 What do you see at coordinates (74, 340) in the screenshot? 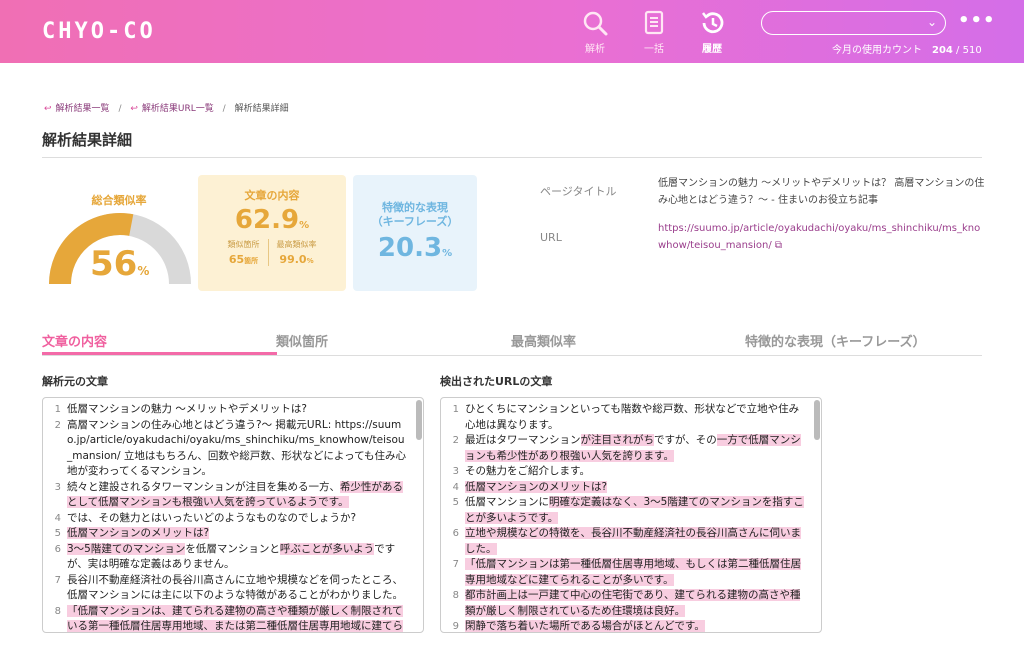
I see `tab-content: 文章の内容` at bounding box center [74, 340].